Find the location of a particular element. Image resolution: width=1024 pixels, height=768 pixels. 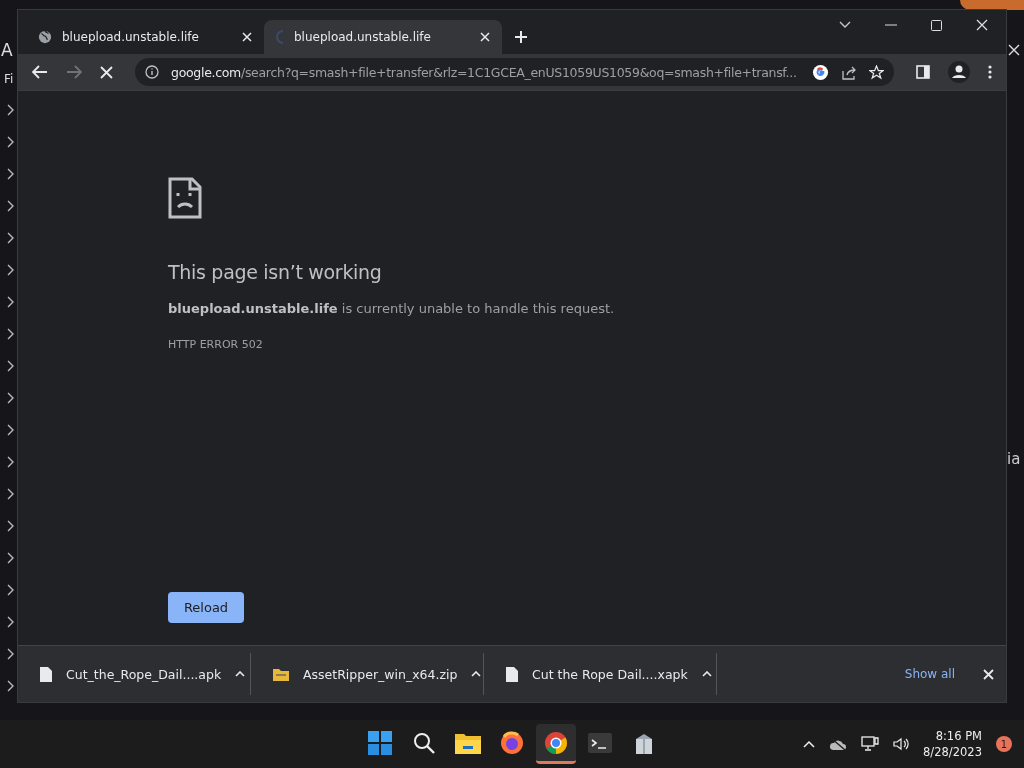

forward-icon is located at coordinates (74, 72).